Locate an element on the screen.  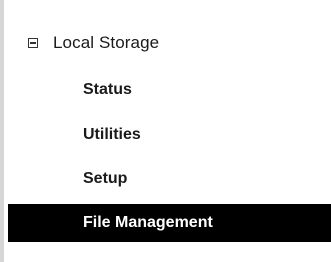
sidebar-item-label: Setup is located at coordinates (105, 178).